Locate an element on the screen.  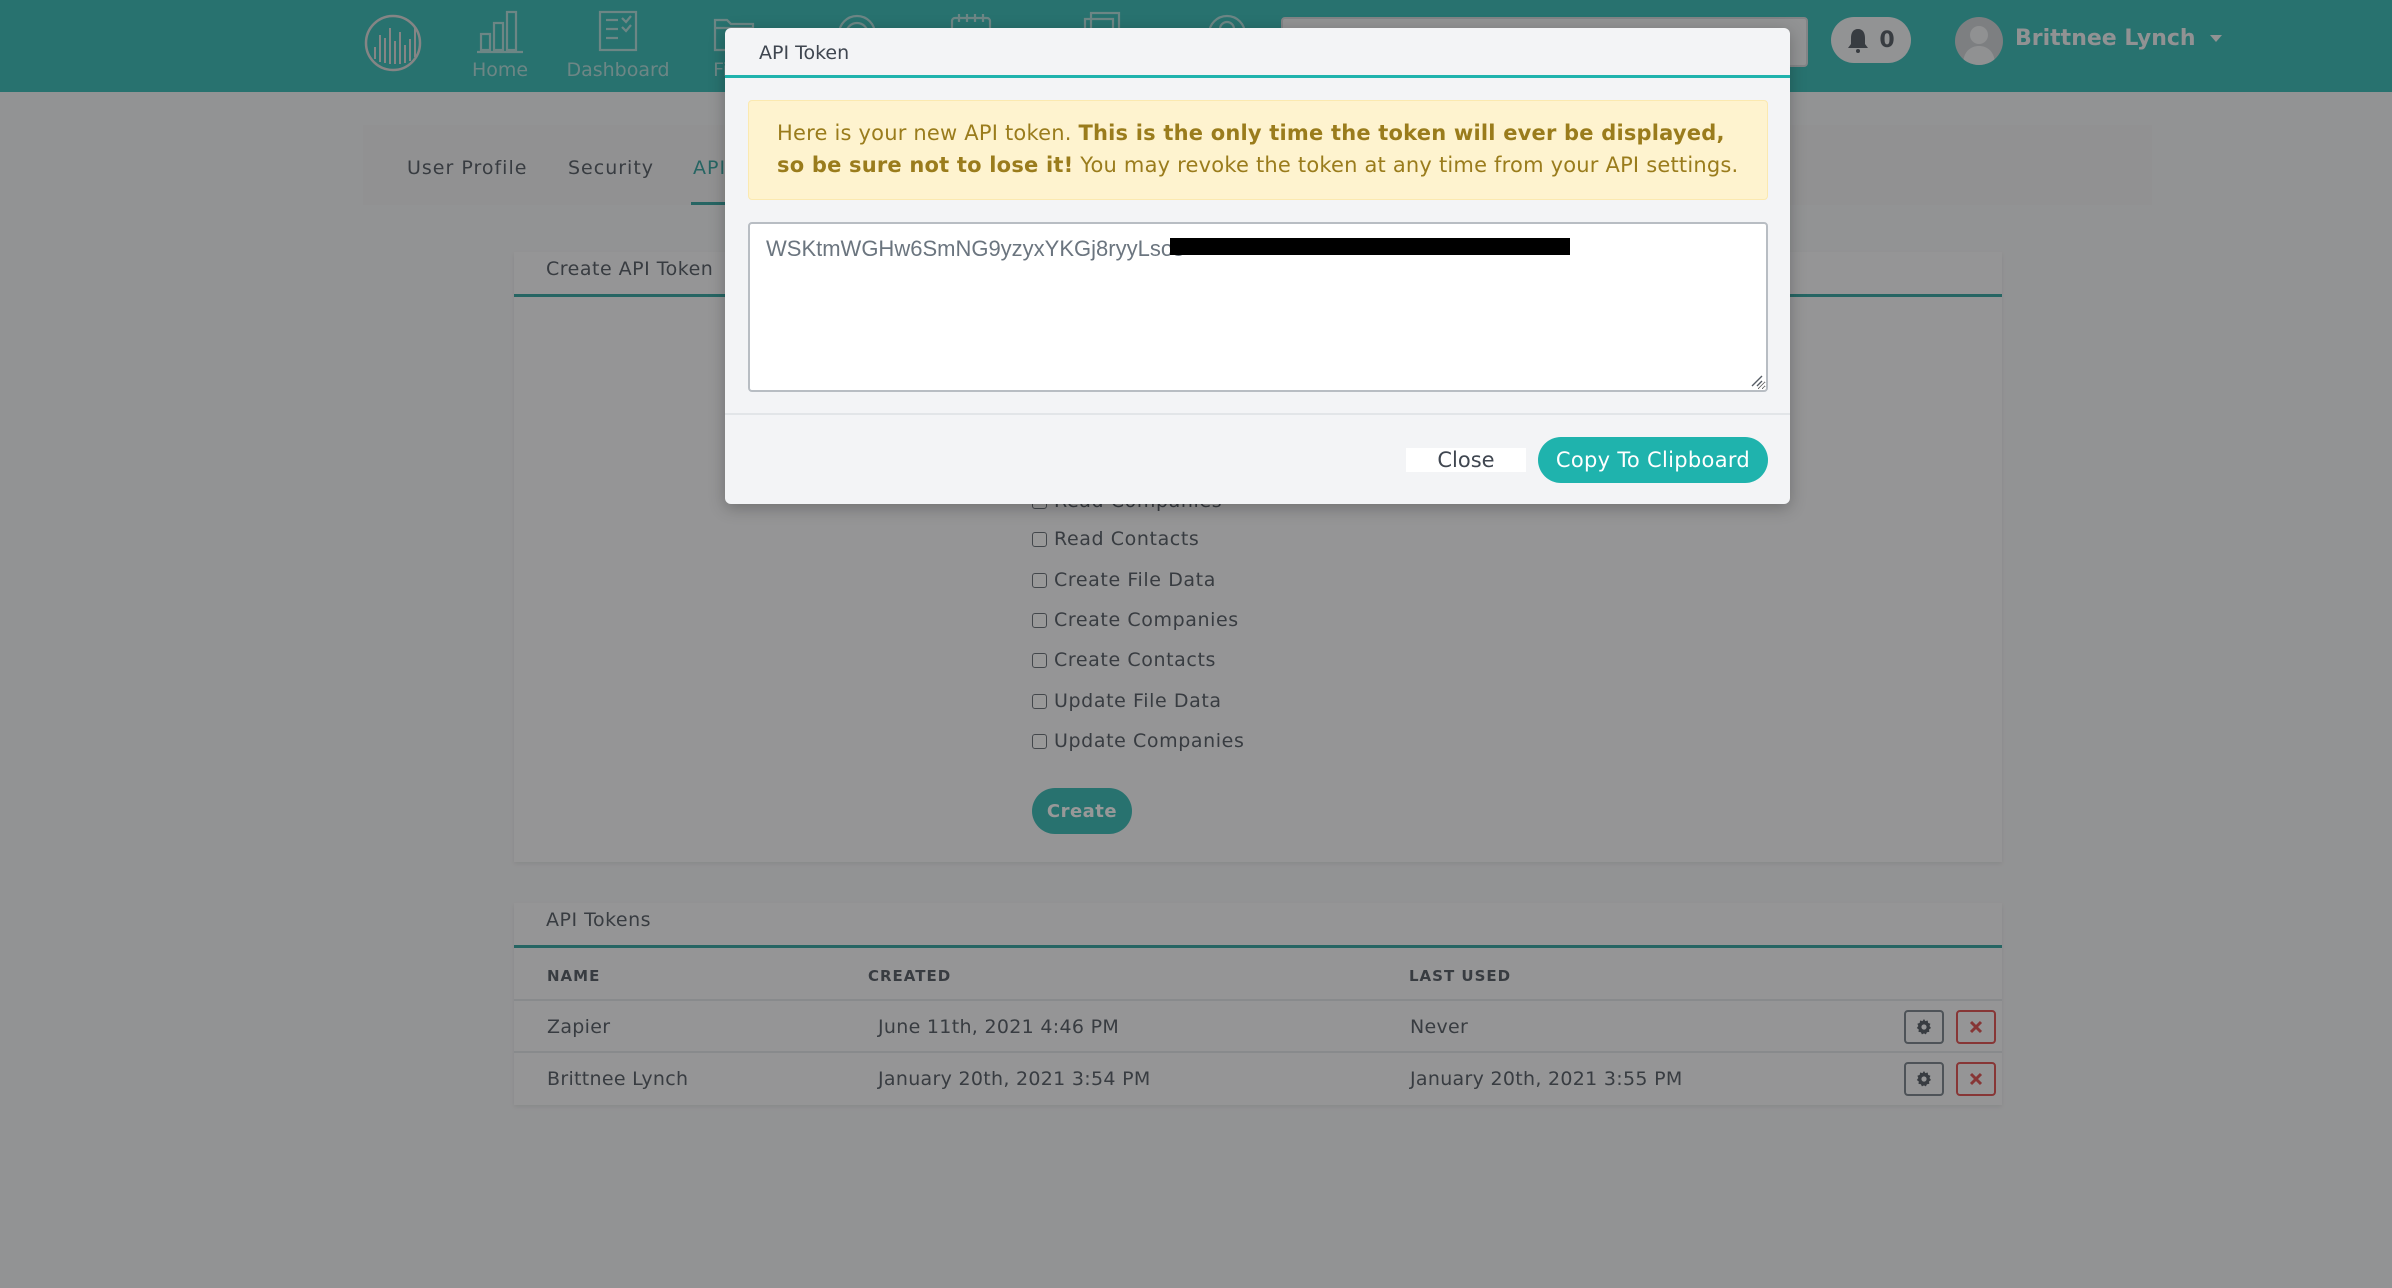
modal-title: API Token is located at coordinates (1257, 53).